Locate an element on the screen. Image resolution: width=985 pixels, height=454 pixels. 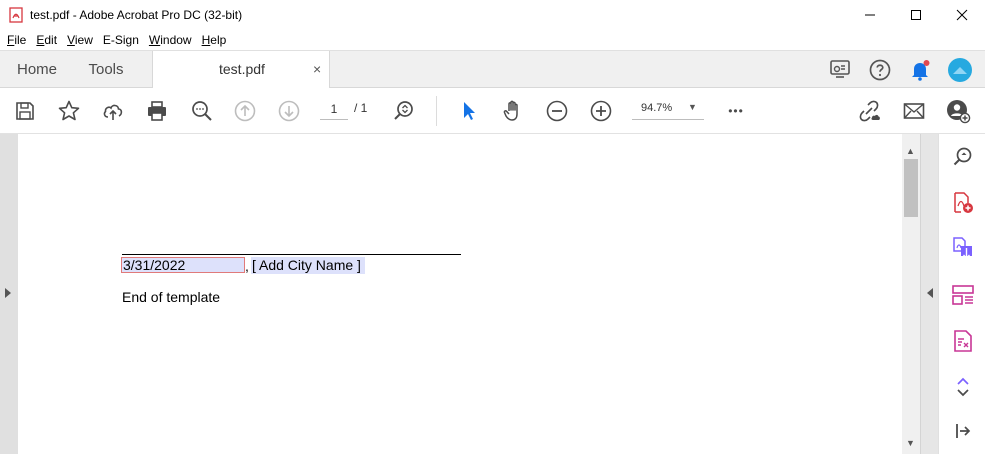
page-total: / 1 is located at coordinates (361, 108).